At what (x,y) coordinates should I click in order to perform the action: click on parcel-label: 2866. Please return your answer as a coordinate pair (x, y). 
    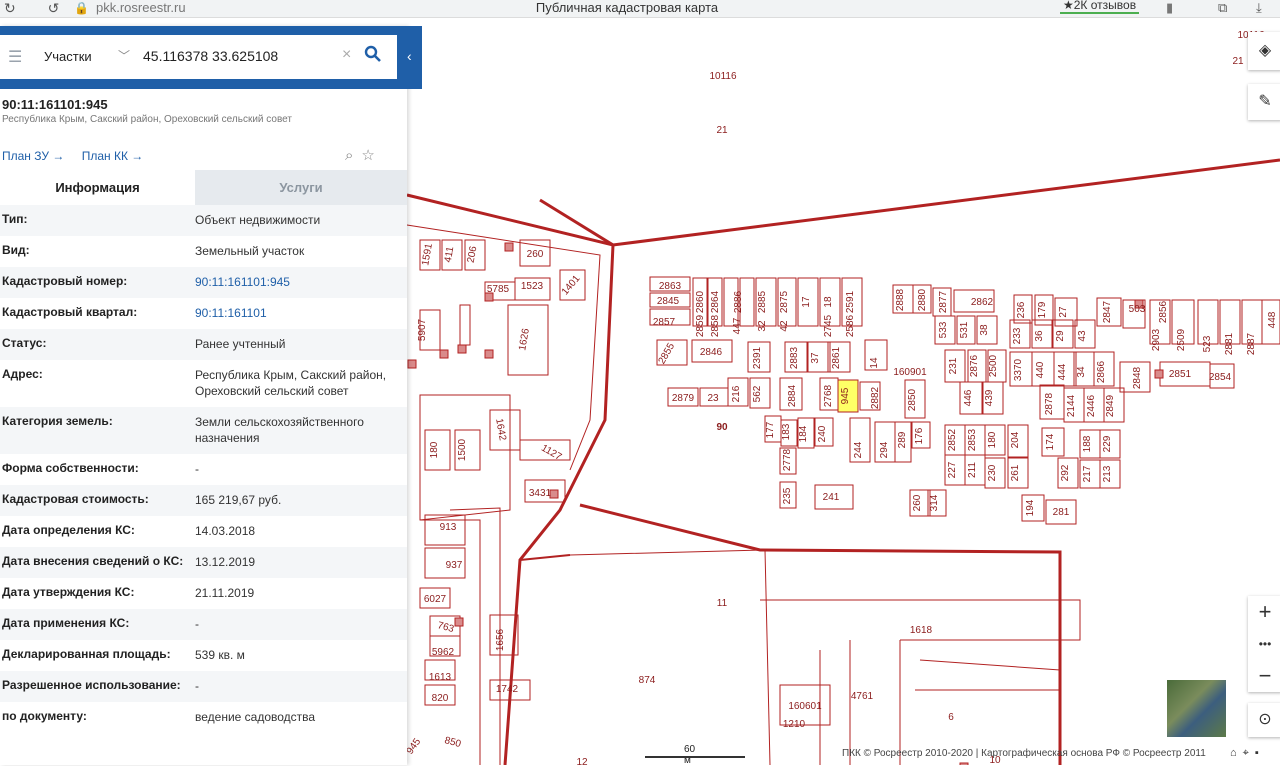
    Looking at the image, I should click on (1101, 371).